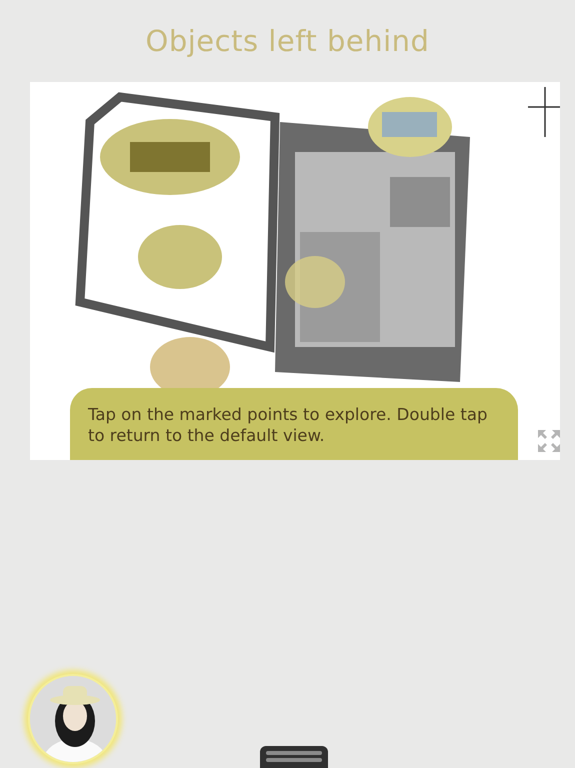  Describe the element at coordinates (294, 424) in the screenshot. I see `instruction-callout: Tap on the marked points to explore. Double tap to return to the default view.` at that location.